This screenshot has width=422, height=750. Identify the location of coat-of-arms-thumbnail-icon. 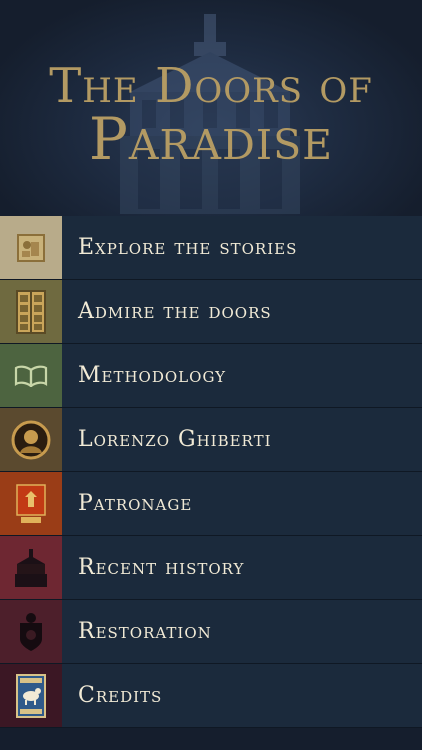
(31, 631).